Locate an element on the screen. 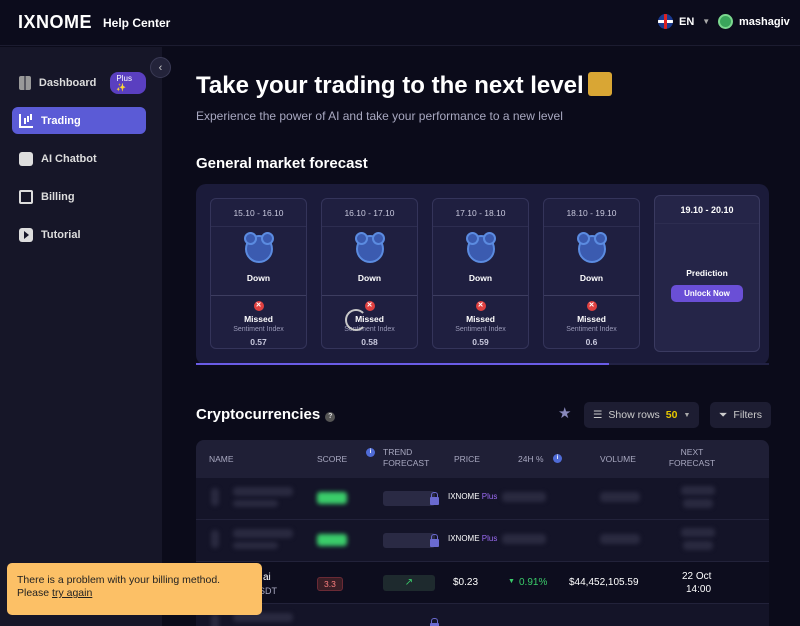 Image resolution: width=800 pixels, height=626 pixels. coin-logo is located at coordinates (215, 497).